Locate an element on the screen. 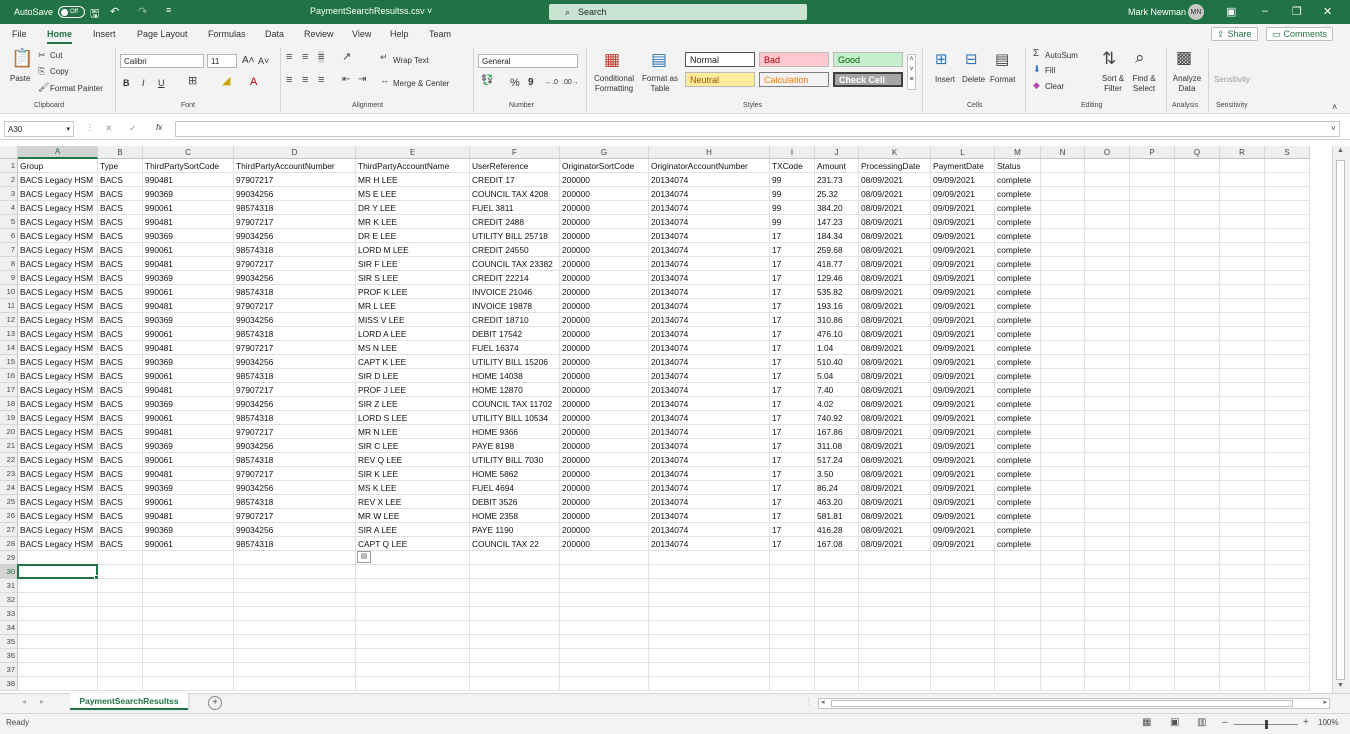 The width and height of the screenshot is (1350, 734). data-cell: 259.68 is located at coordinates (837, 250).